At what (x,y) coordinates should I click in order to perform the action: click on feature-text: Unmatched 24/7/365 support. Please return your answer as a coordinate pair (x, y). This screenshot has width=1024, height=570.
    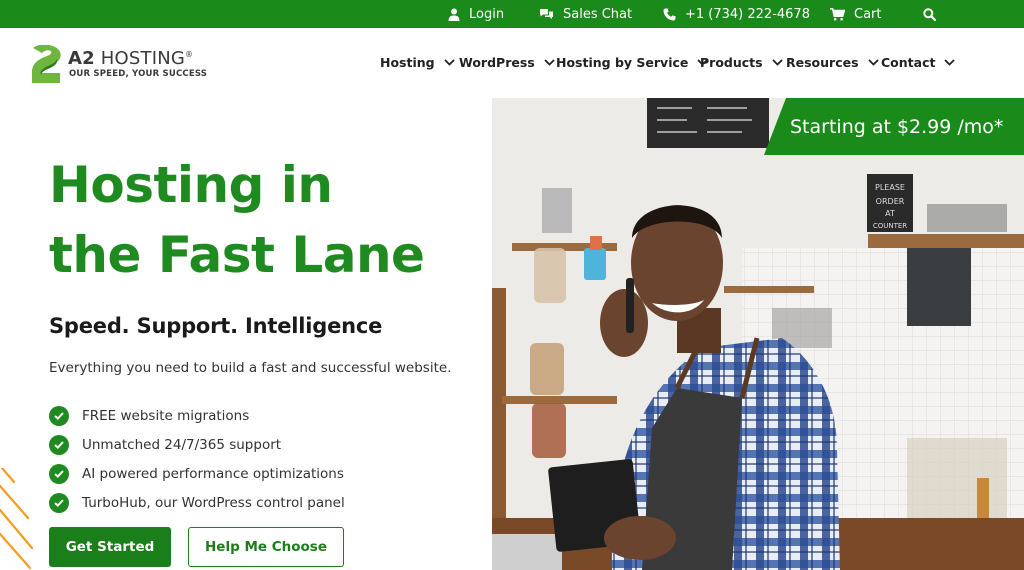
    Looking at the image, I should click on (182, 444).